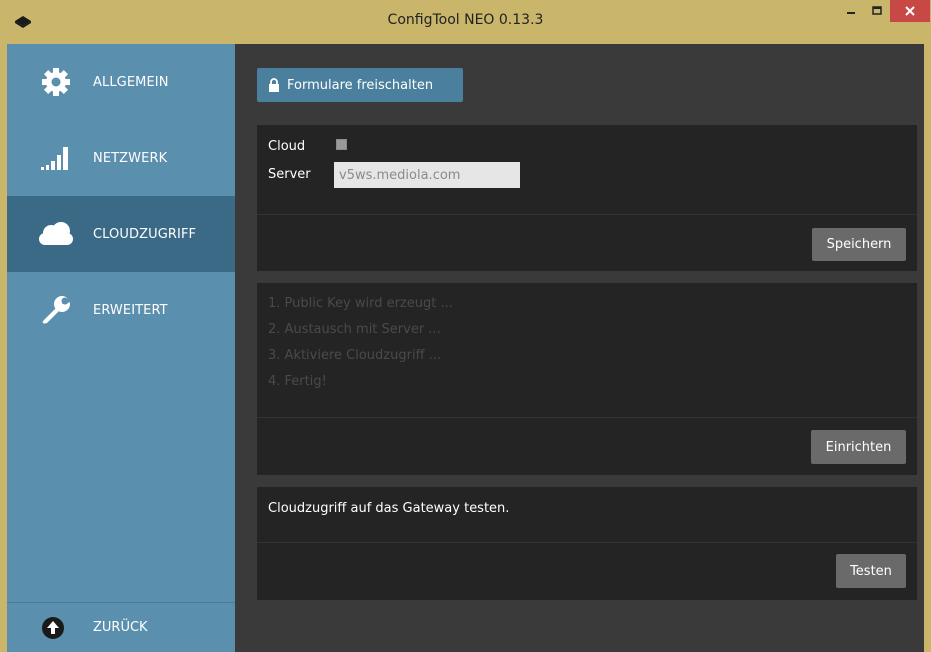 The image size is (931, 652). I want to click on sidebar-item-erweitert: ERWEITERT, so click(121, 310).